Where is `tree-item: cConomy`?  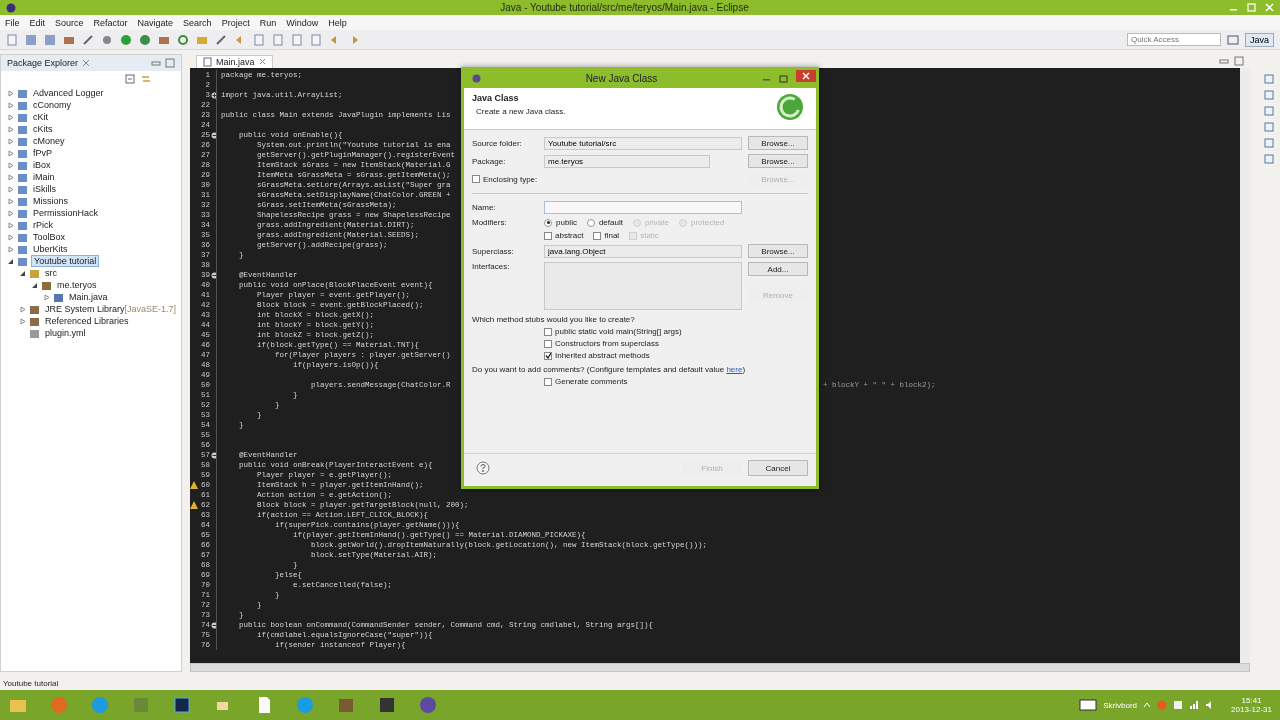
tree-item: cConomy is located at coordinates (52, 105).